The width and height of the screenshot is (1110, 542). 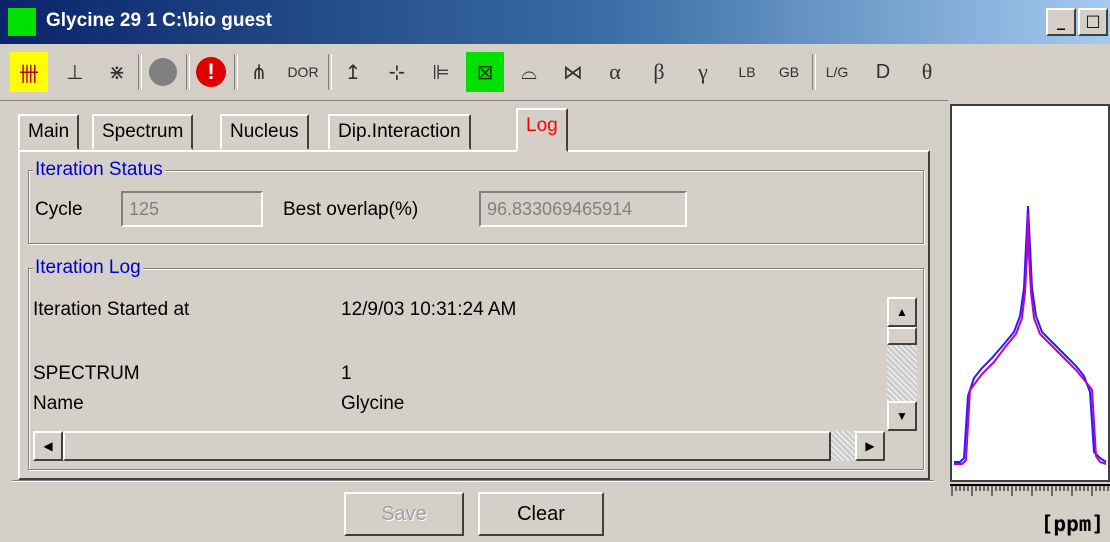 What do you see at coordinates (111, 309) in the screenshot?
I see `log-line-key: Iteration Started at` at bounding box center [111, 309].